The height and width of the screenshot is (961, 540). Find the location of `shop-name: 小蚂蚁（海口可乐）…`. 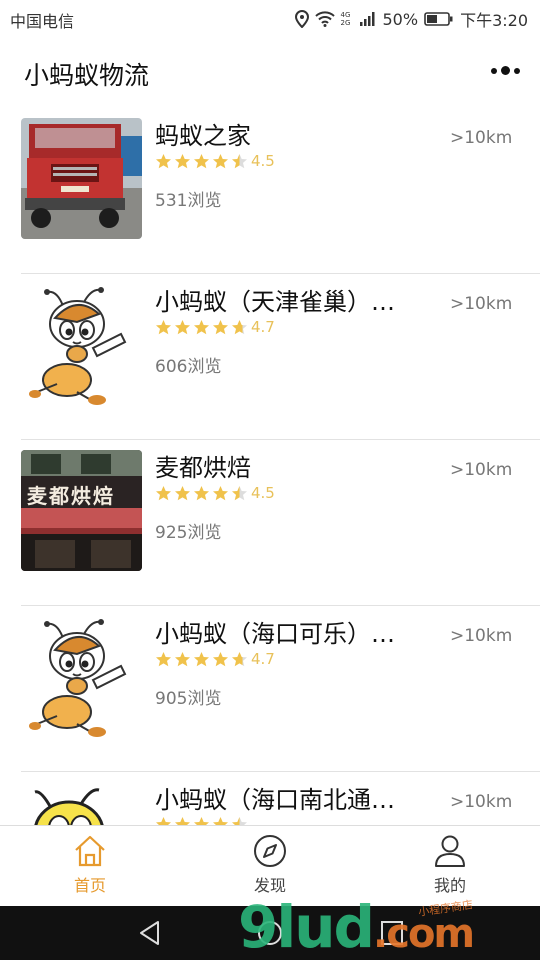

shop-name: 小蚂蚁（海口可乐）… is located at coordinates (275, 634).